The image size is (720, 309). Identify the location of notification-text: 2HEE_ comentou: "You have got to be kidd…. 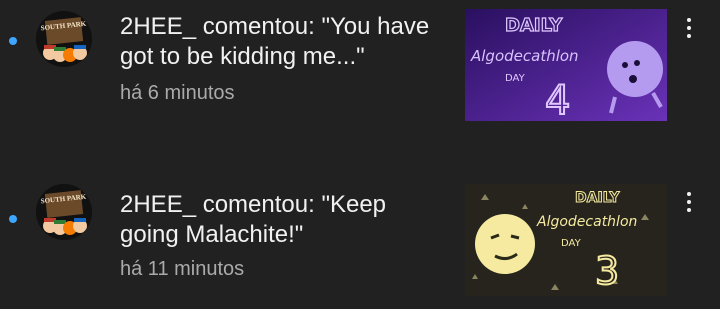
(275, 59).